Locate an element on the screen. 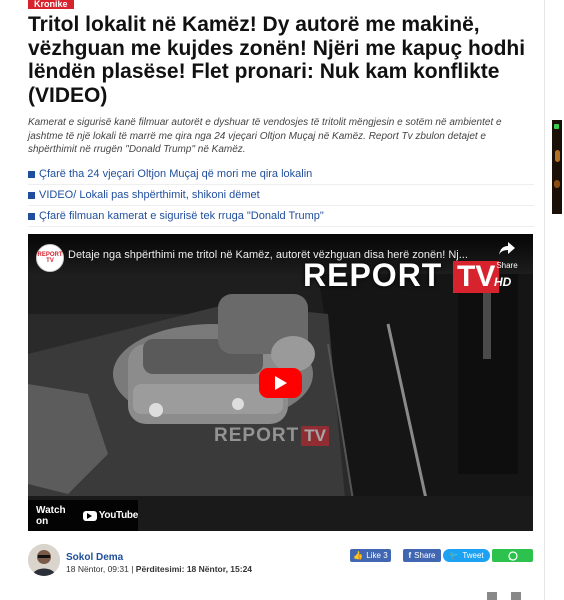  watch-on-youtube: Watch on YouTube is located at coordinates (83, 515).